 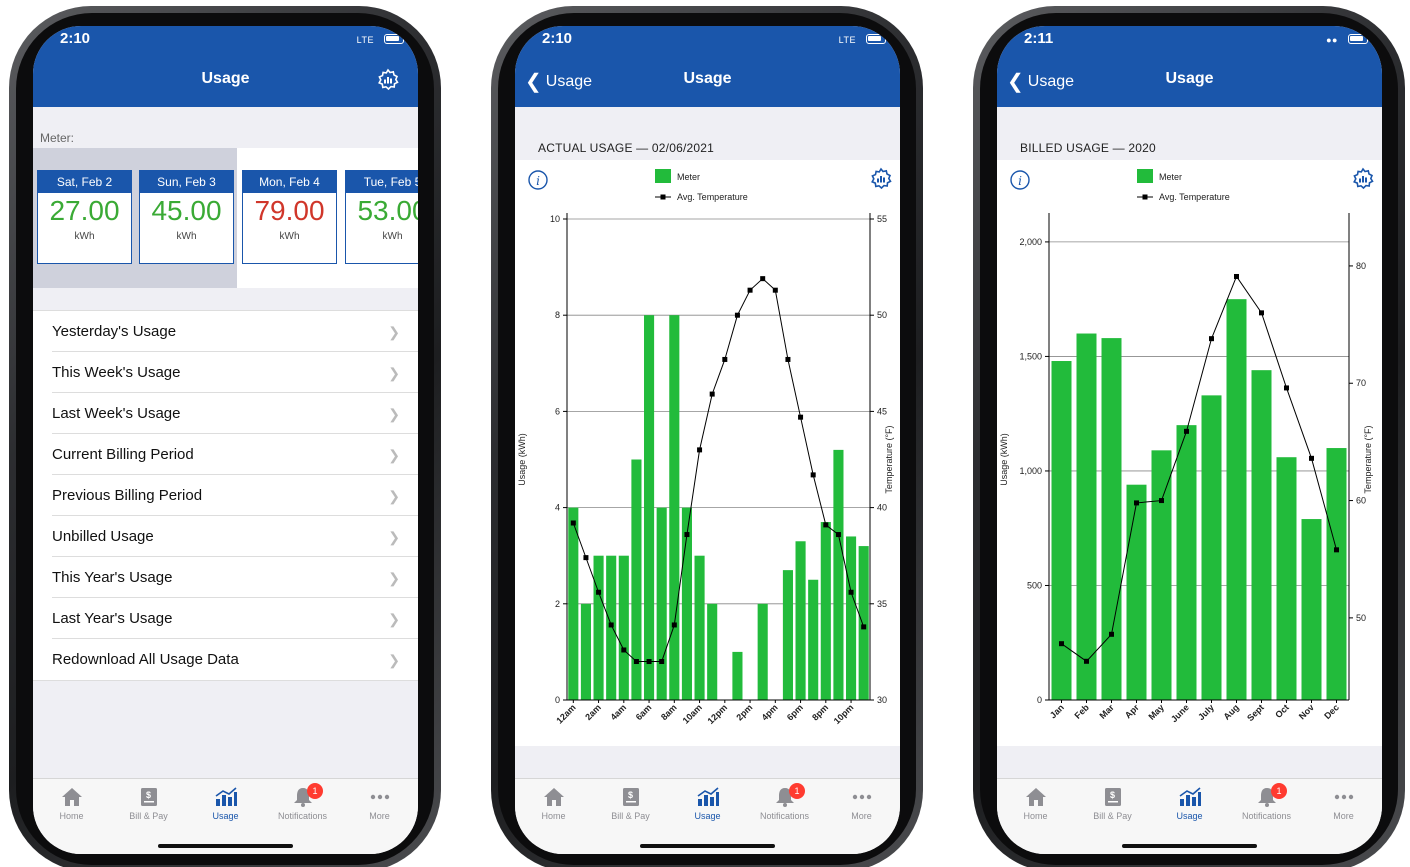 I want to click on tab-label: Usage, so click(x=707, y=816).